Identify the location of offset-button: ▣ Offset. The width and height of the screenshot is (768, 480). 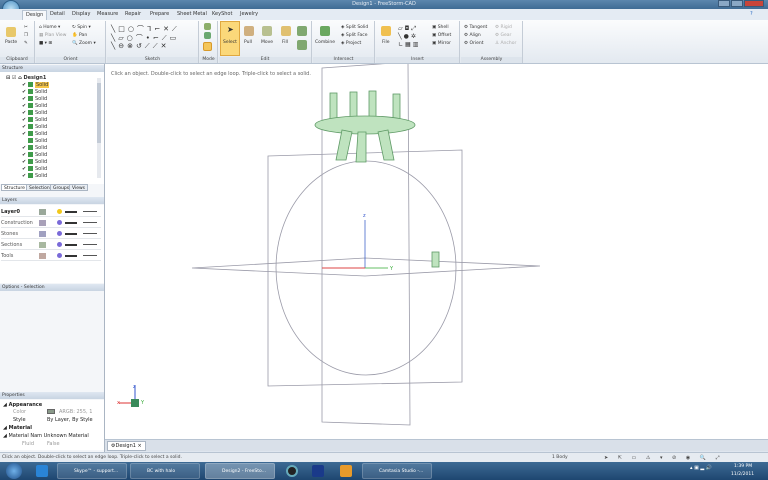
(441, 35).